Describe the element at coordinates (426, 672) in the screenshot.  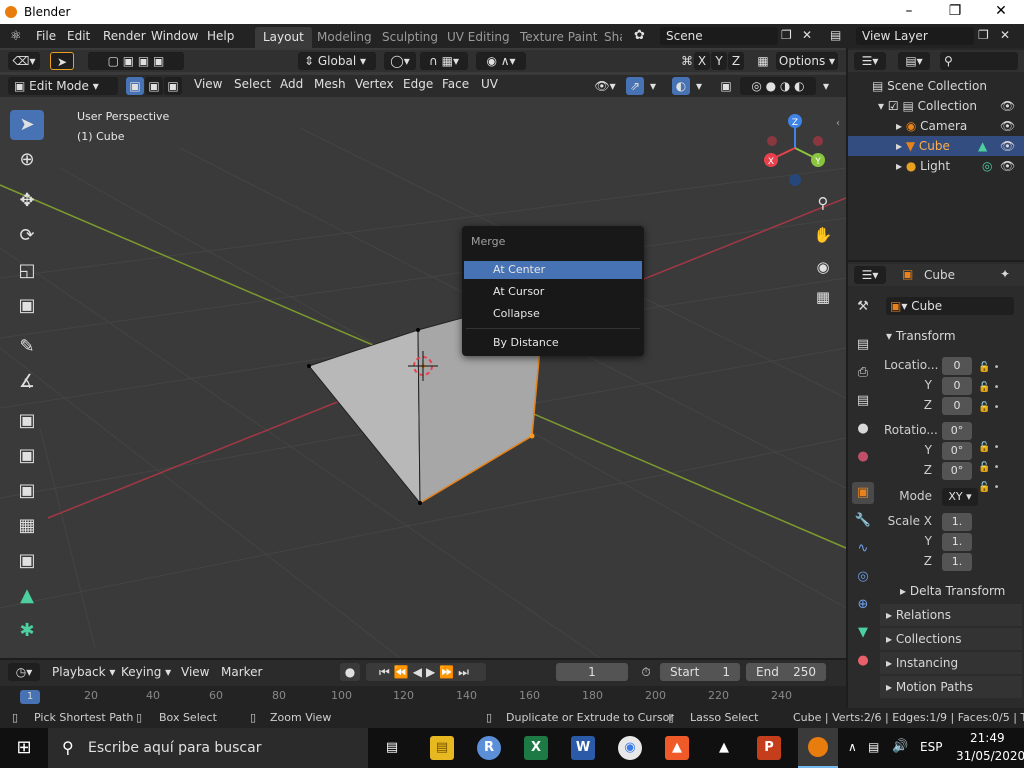
I see `playback-controls: ⏮⏪◀▶⏩⏭` at that location.